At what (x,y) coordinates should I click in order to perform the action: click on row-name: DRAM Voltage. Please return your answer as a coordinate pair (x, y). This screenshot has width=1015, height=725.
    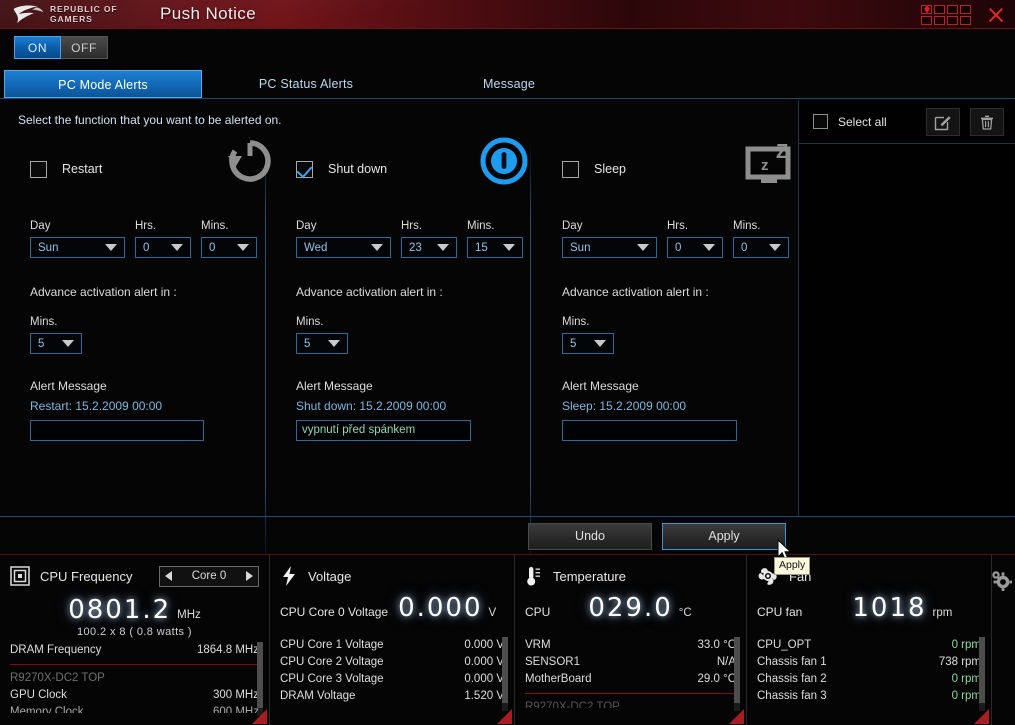
    Looking at the image, I should click on (318, 696).